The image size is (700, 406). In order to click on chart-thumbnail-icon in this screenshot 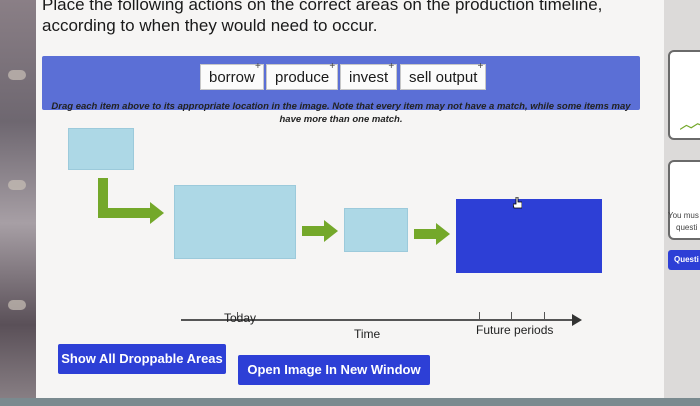, I will do `click(690, 126)`.